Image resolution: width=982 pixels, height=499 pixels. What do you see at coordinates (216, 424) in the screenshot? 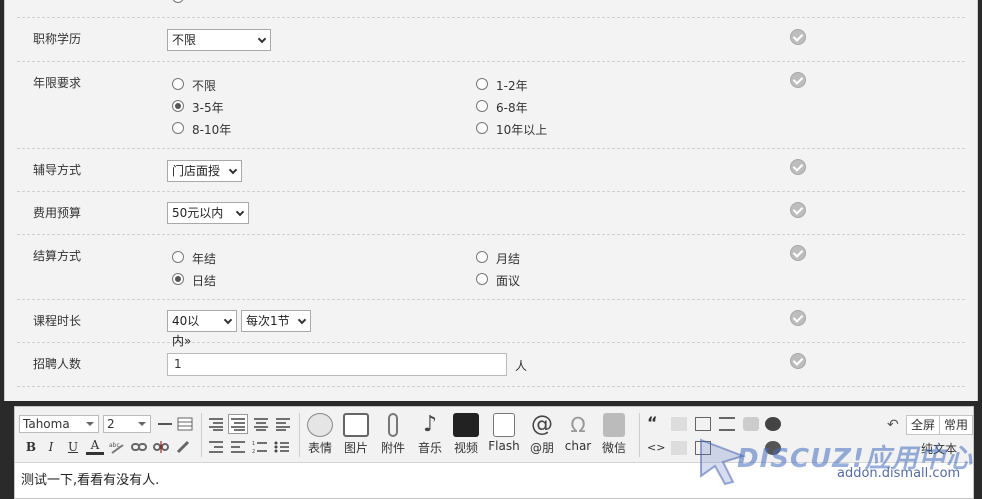
I see `align-left-icon` at bounding box center [216, 424].